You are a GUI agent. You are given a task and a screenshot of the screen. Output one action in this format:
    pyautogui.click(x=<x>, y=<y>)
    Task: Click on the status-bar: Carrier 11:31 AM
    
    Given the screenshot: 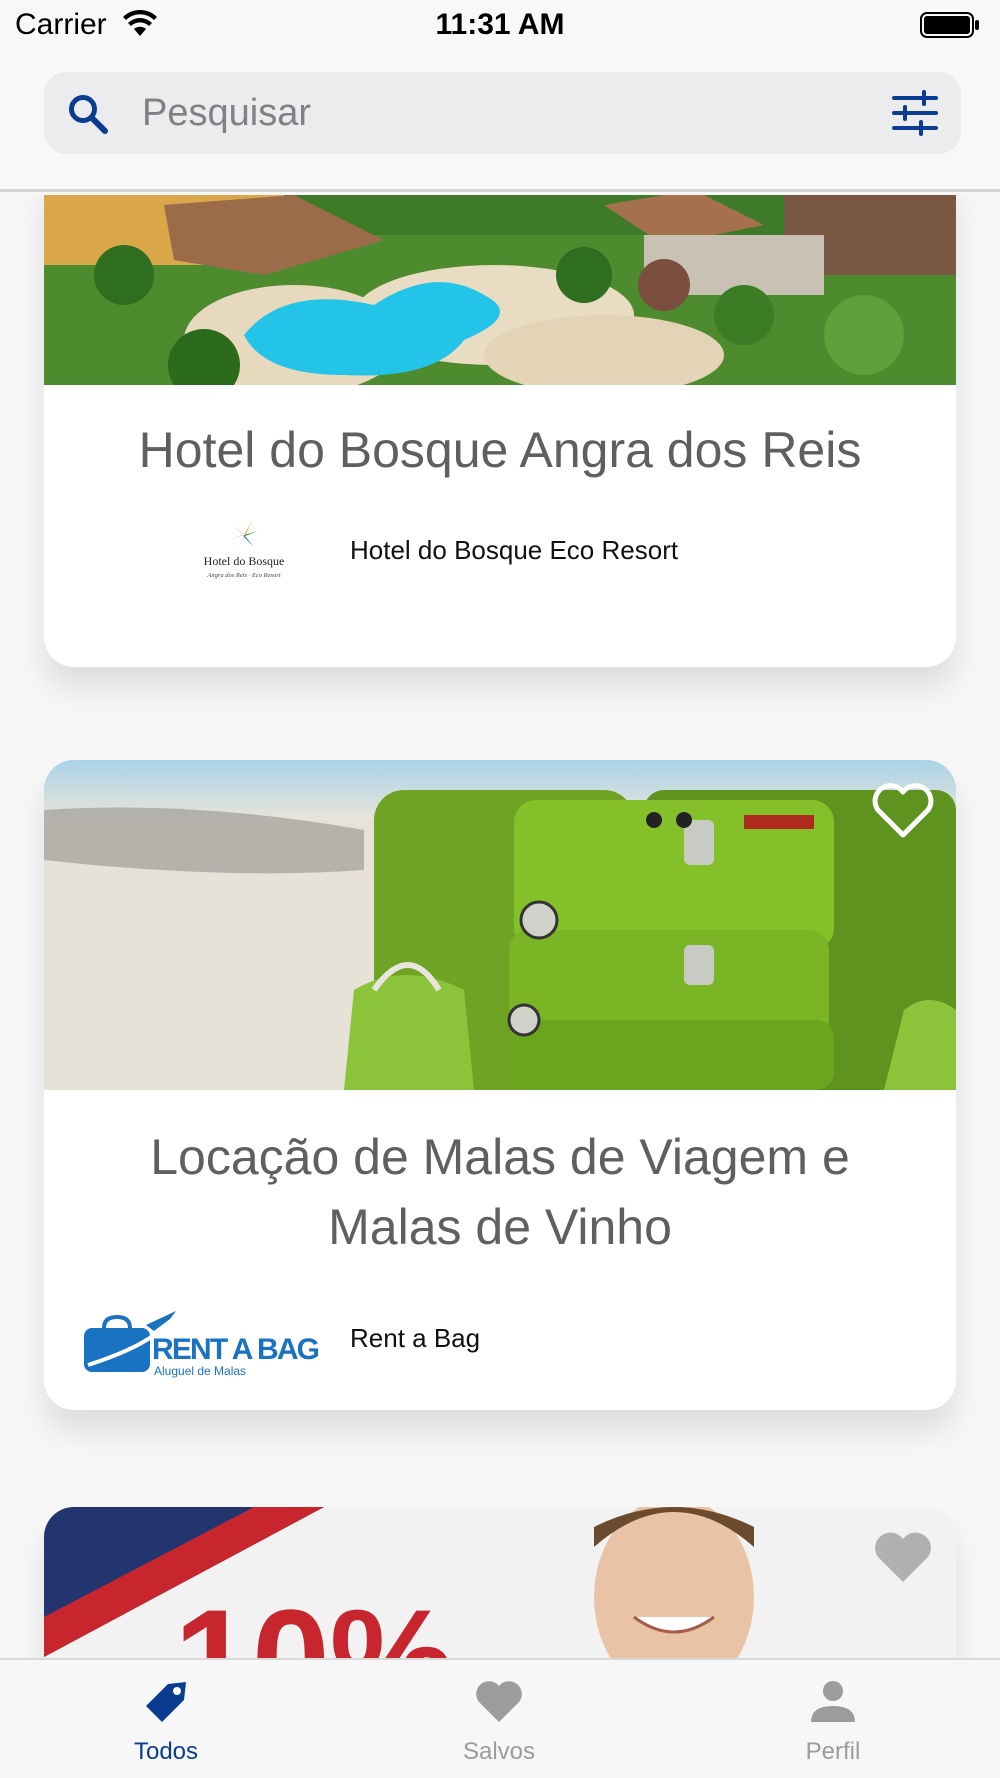 What is the action you would take?
    pyautogui.click(x=500, y=26)
    